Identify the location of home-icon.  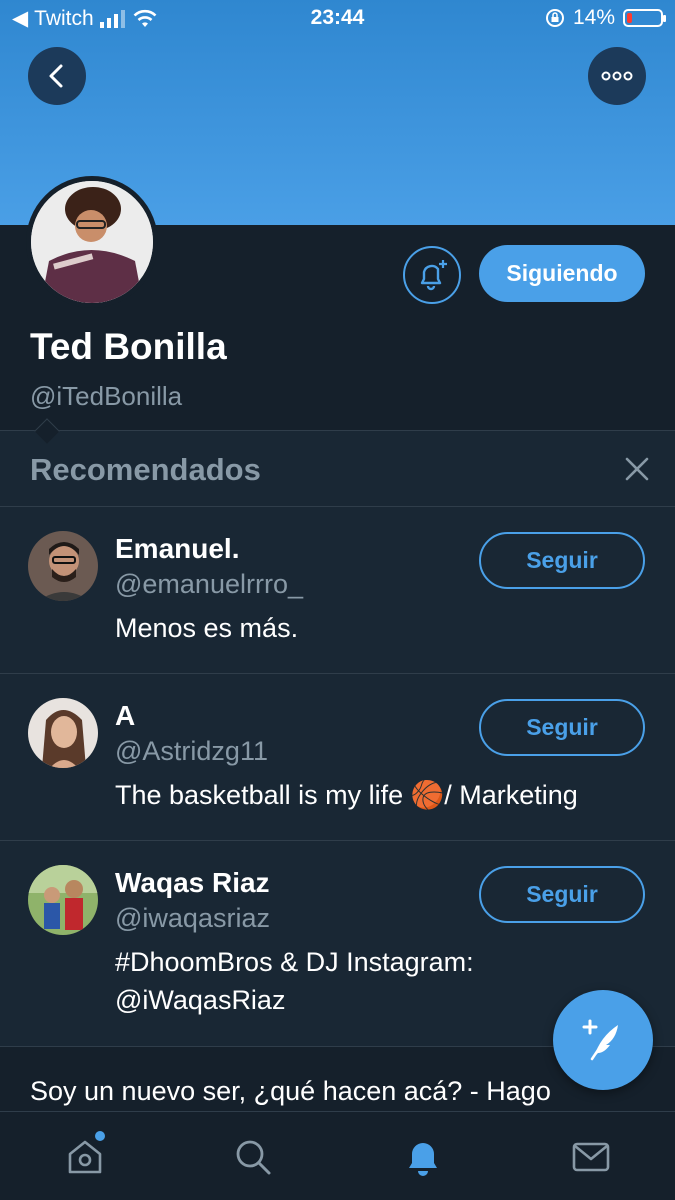
(85, 1157).